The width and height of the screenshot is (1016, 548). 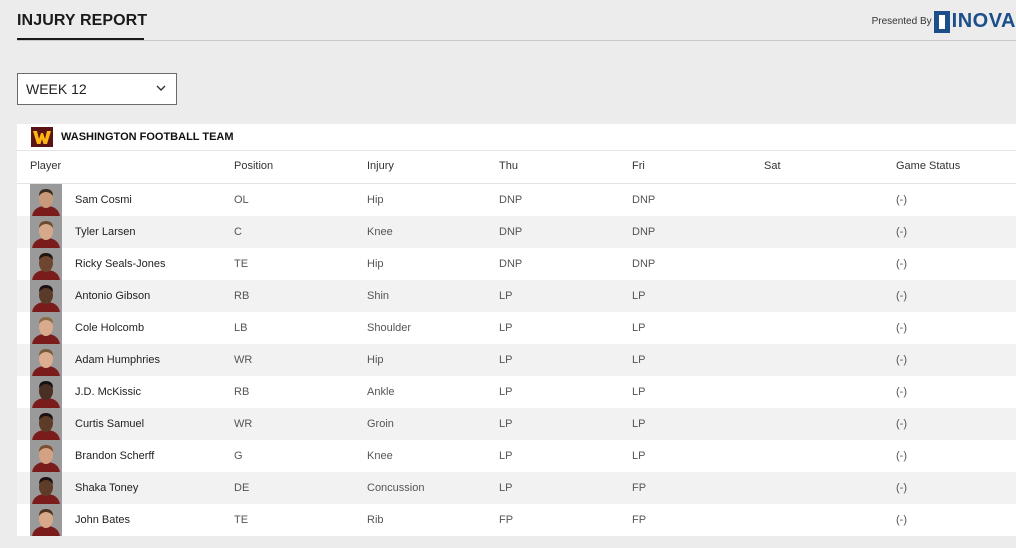 What do you see at coordinates (516, 424) in the screenshot?
I see `table-row: Curtis Samuel WR Groin LP LP (-)` at bounding box center [516, 424].